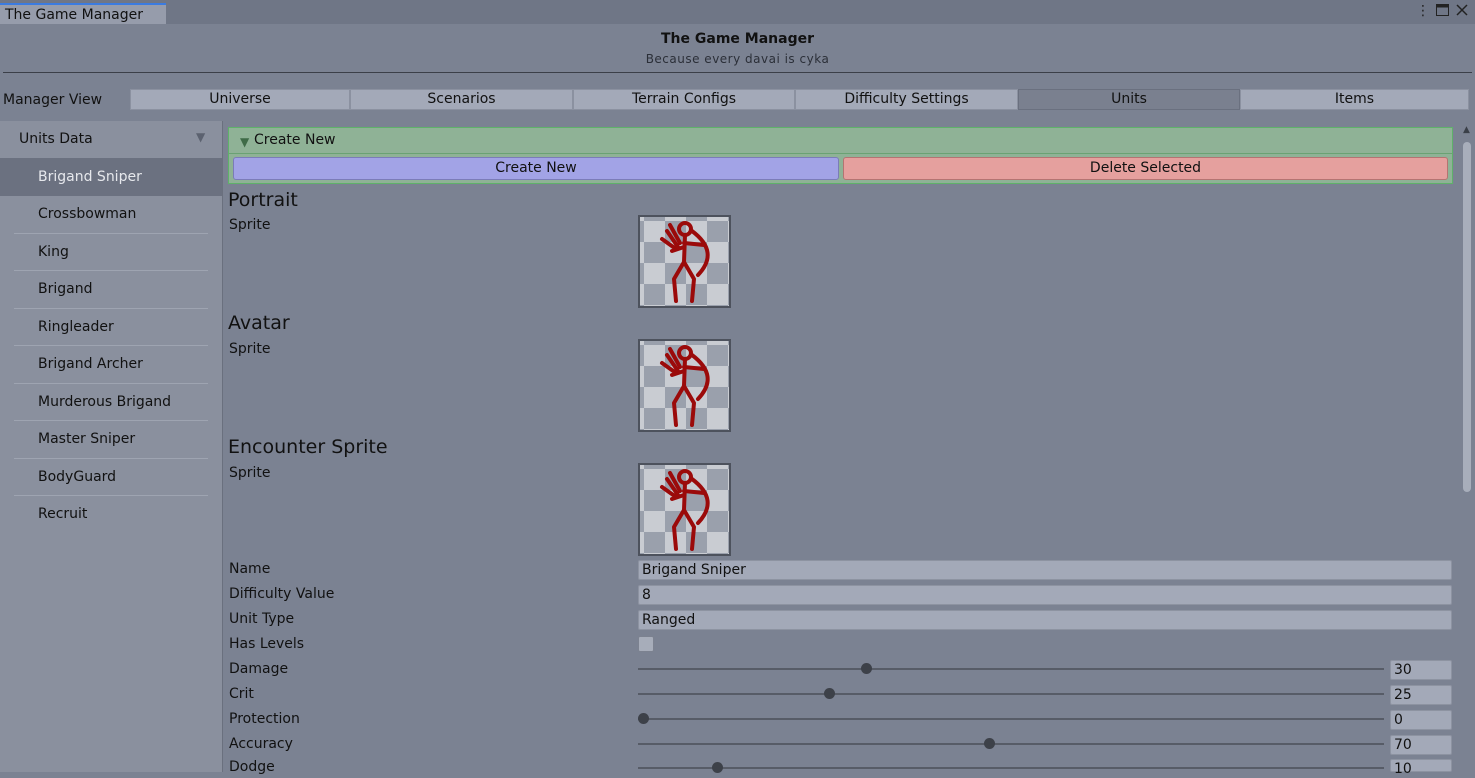 This screenshot has height=778, width=1475. What do you see at coordinates (1421, 670) in the screenshot?
I see `damage-value-field: 30` at bounding box center [1421, 670].